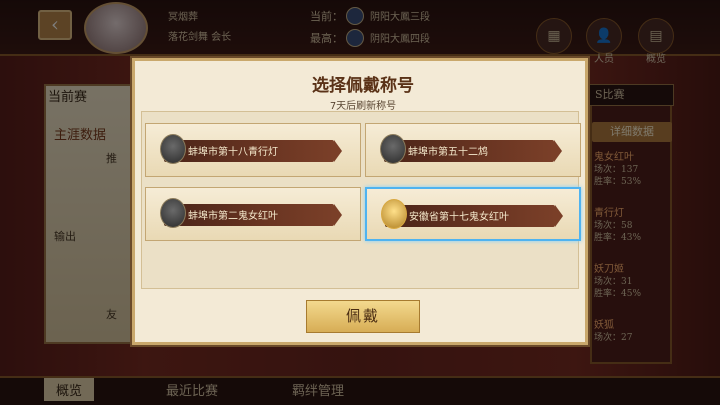 This screenshot has height=405, width=720. What do you see at coordinates (233, 152) in the screenshot?
I see `title-option-label: 蚌埠市第十八青行灯` at bounding box center [233, 152].